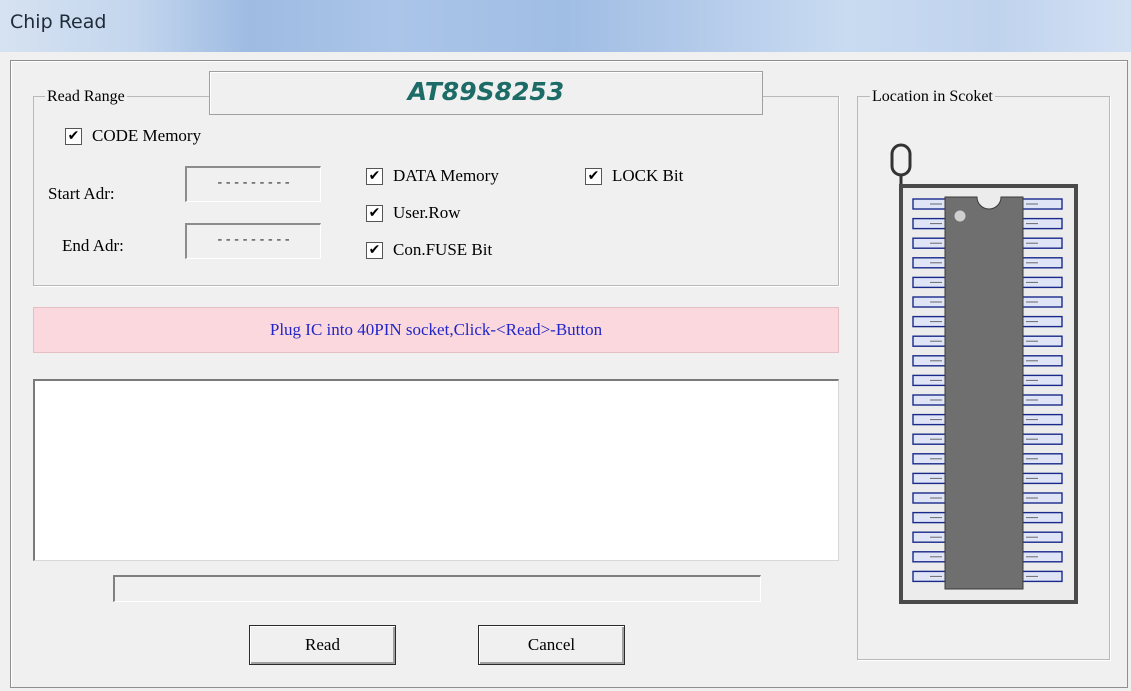  I want to click on socket-diagram, so click(984, 373).